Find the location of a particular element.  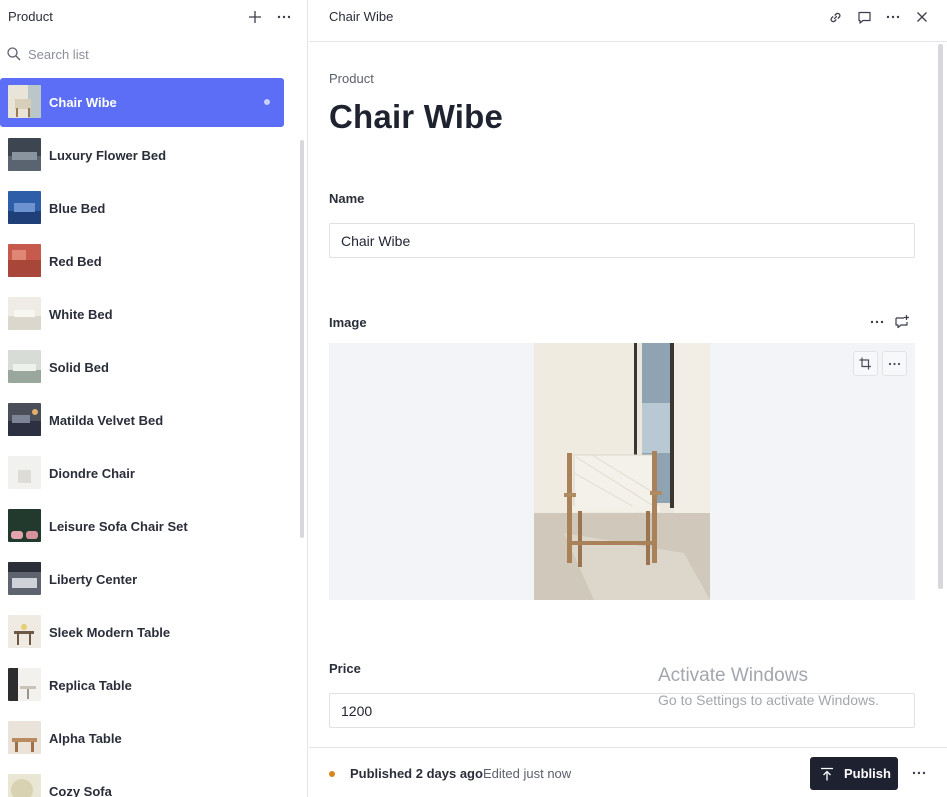

item-label: Replica Table is located at coordinates (90, 685).